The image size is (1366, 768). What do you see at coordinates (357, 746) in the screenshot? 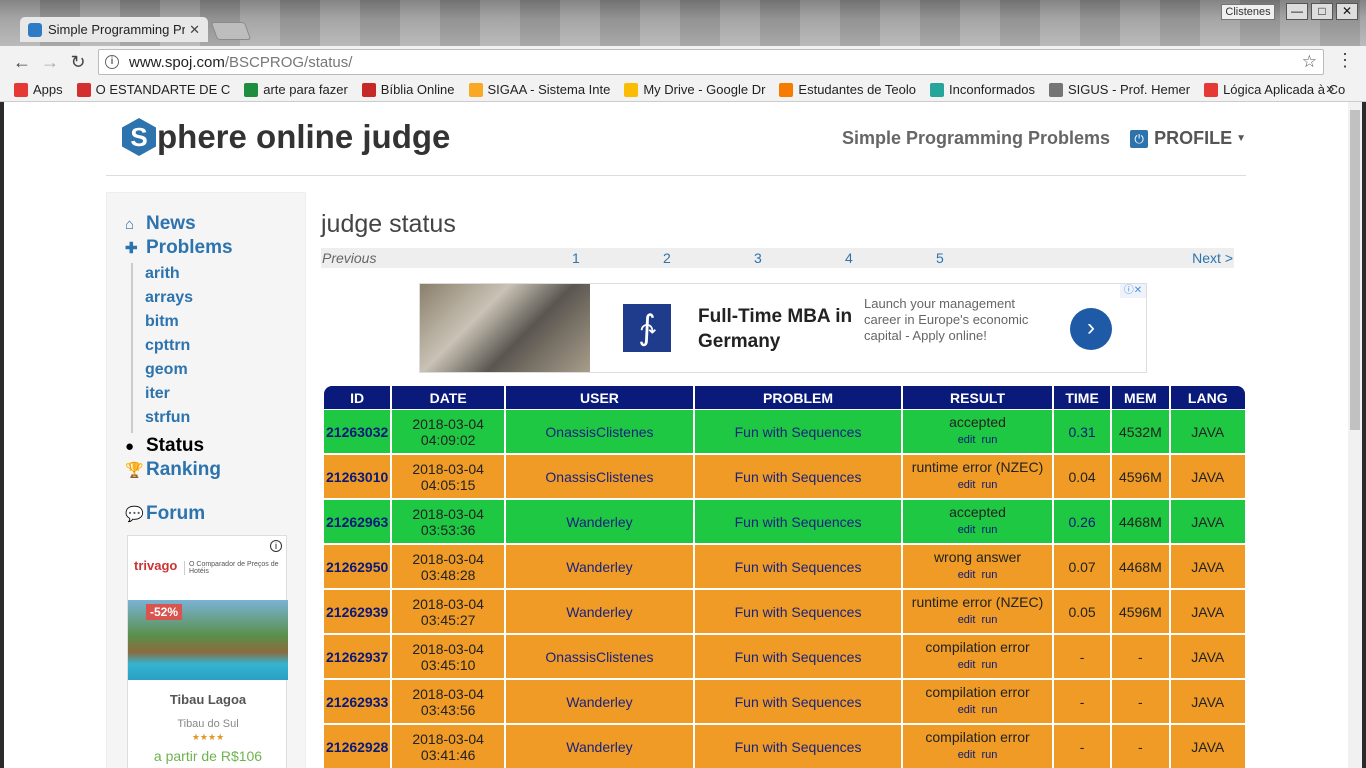
I see `submission-id-link: 21262928` at bounding box center [357, 746].